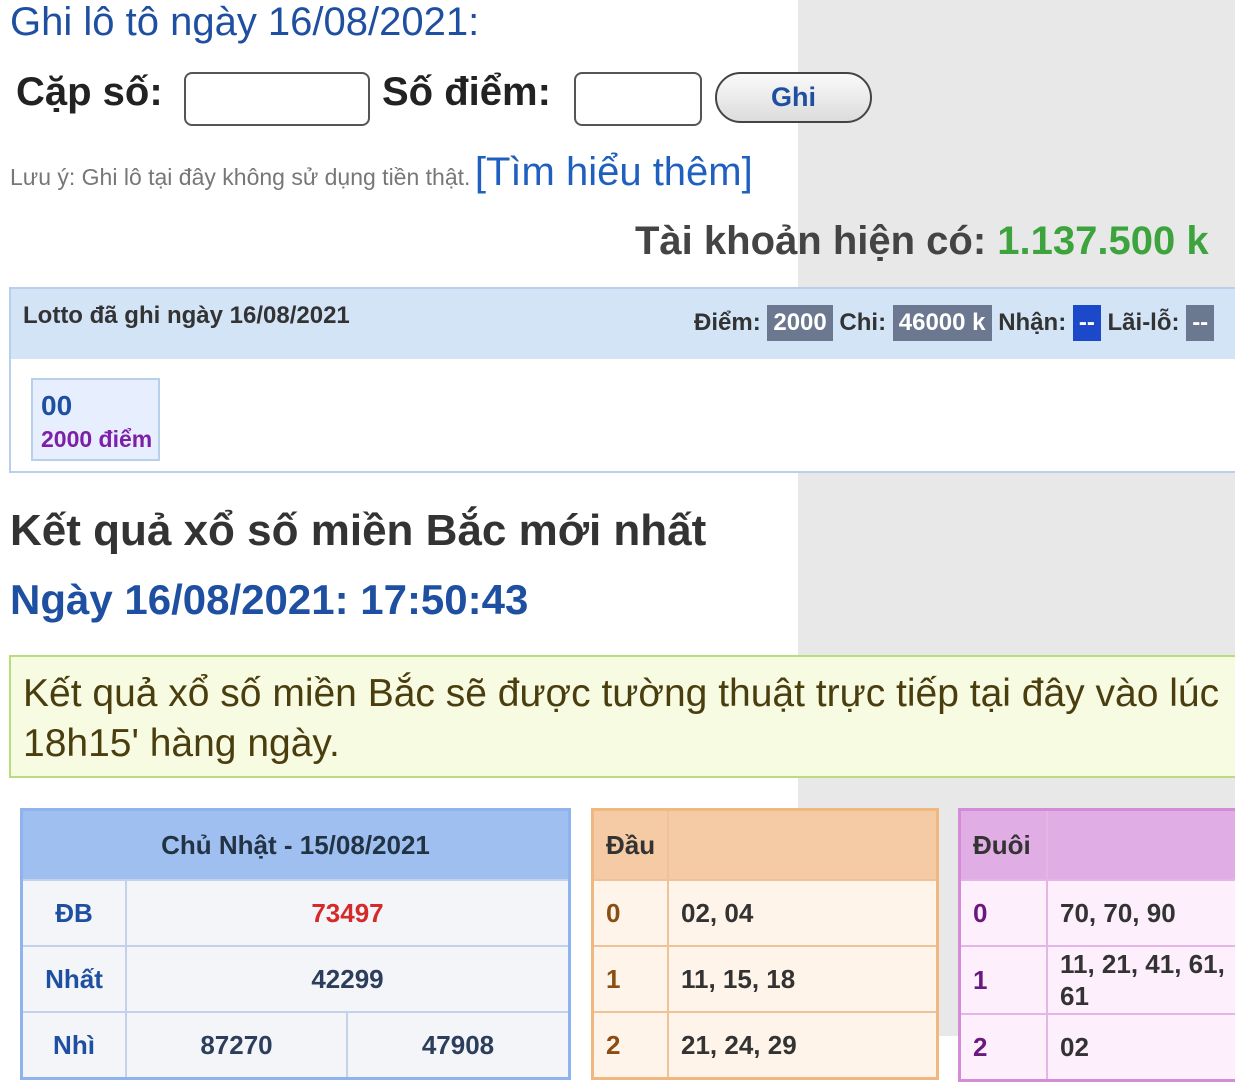 Image resolution: width=1235 pixels, height=1082 pixels. Describe the element at coordinates (244, 22) in the screenshot. I see `form-title: Ghi lô tô ngày 16/08/2021:` at that location.